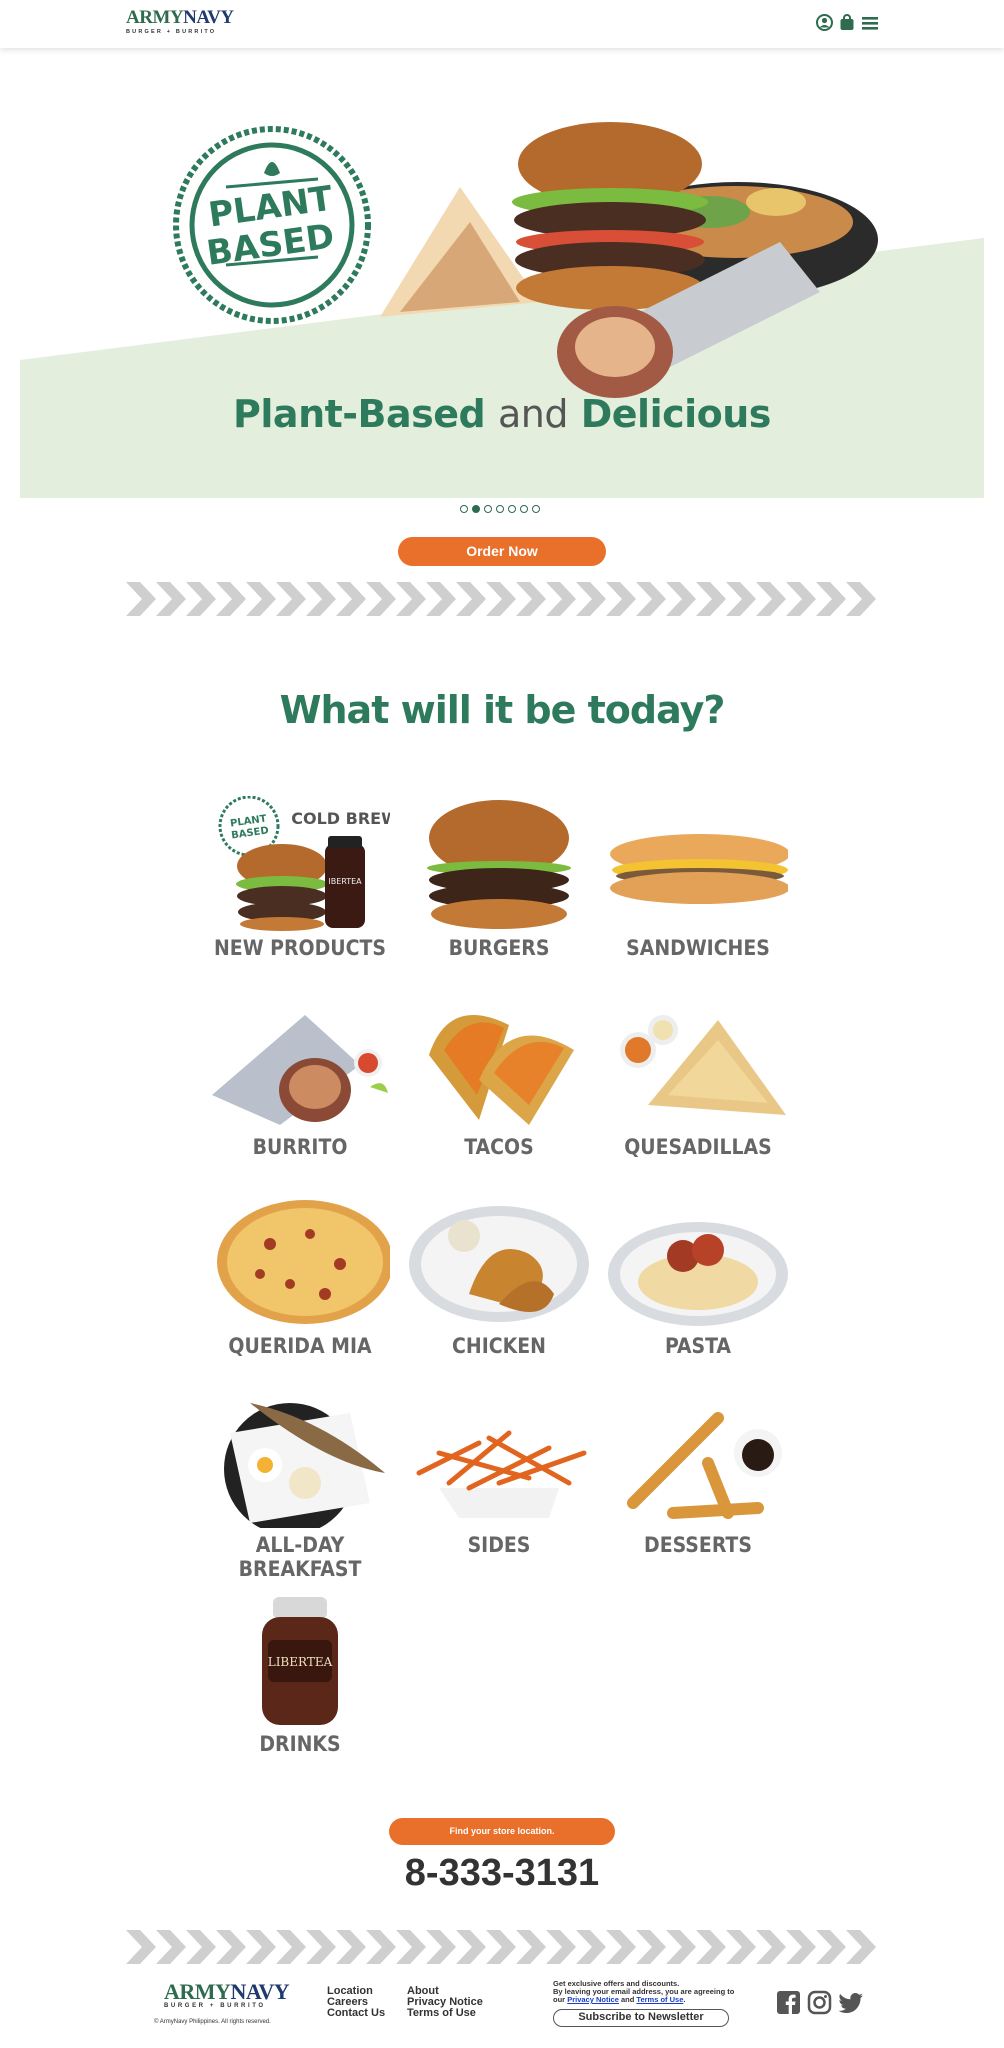  I want to click on facebook-icon, so click(788, 2005).